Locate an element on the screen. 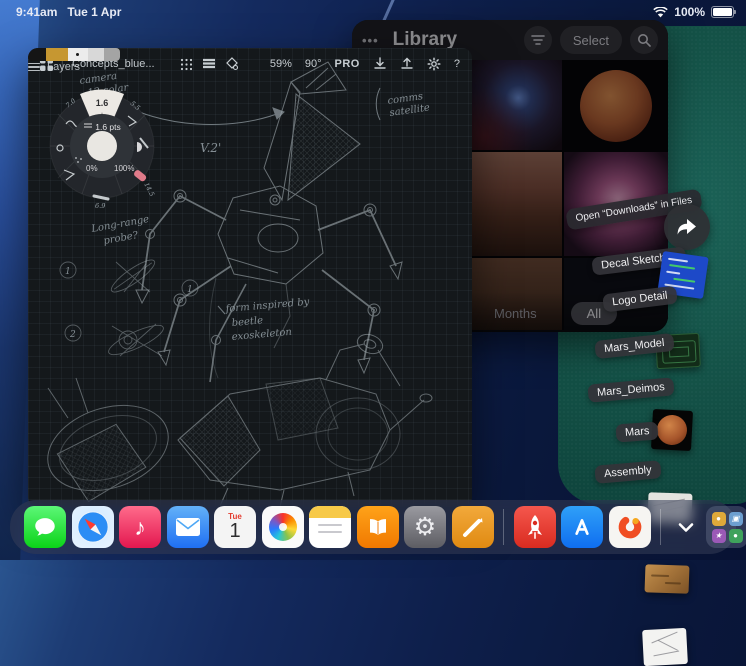 The image size is (746, 666). dock-app-rocket is located at coordinates (534, 527).